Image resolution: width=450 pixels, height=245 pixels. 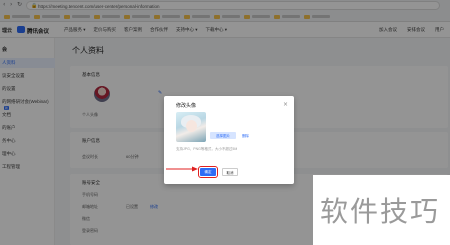 I want to click on confirm-button: 确定, so click(x=208, y=172).